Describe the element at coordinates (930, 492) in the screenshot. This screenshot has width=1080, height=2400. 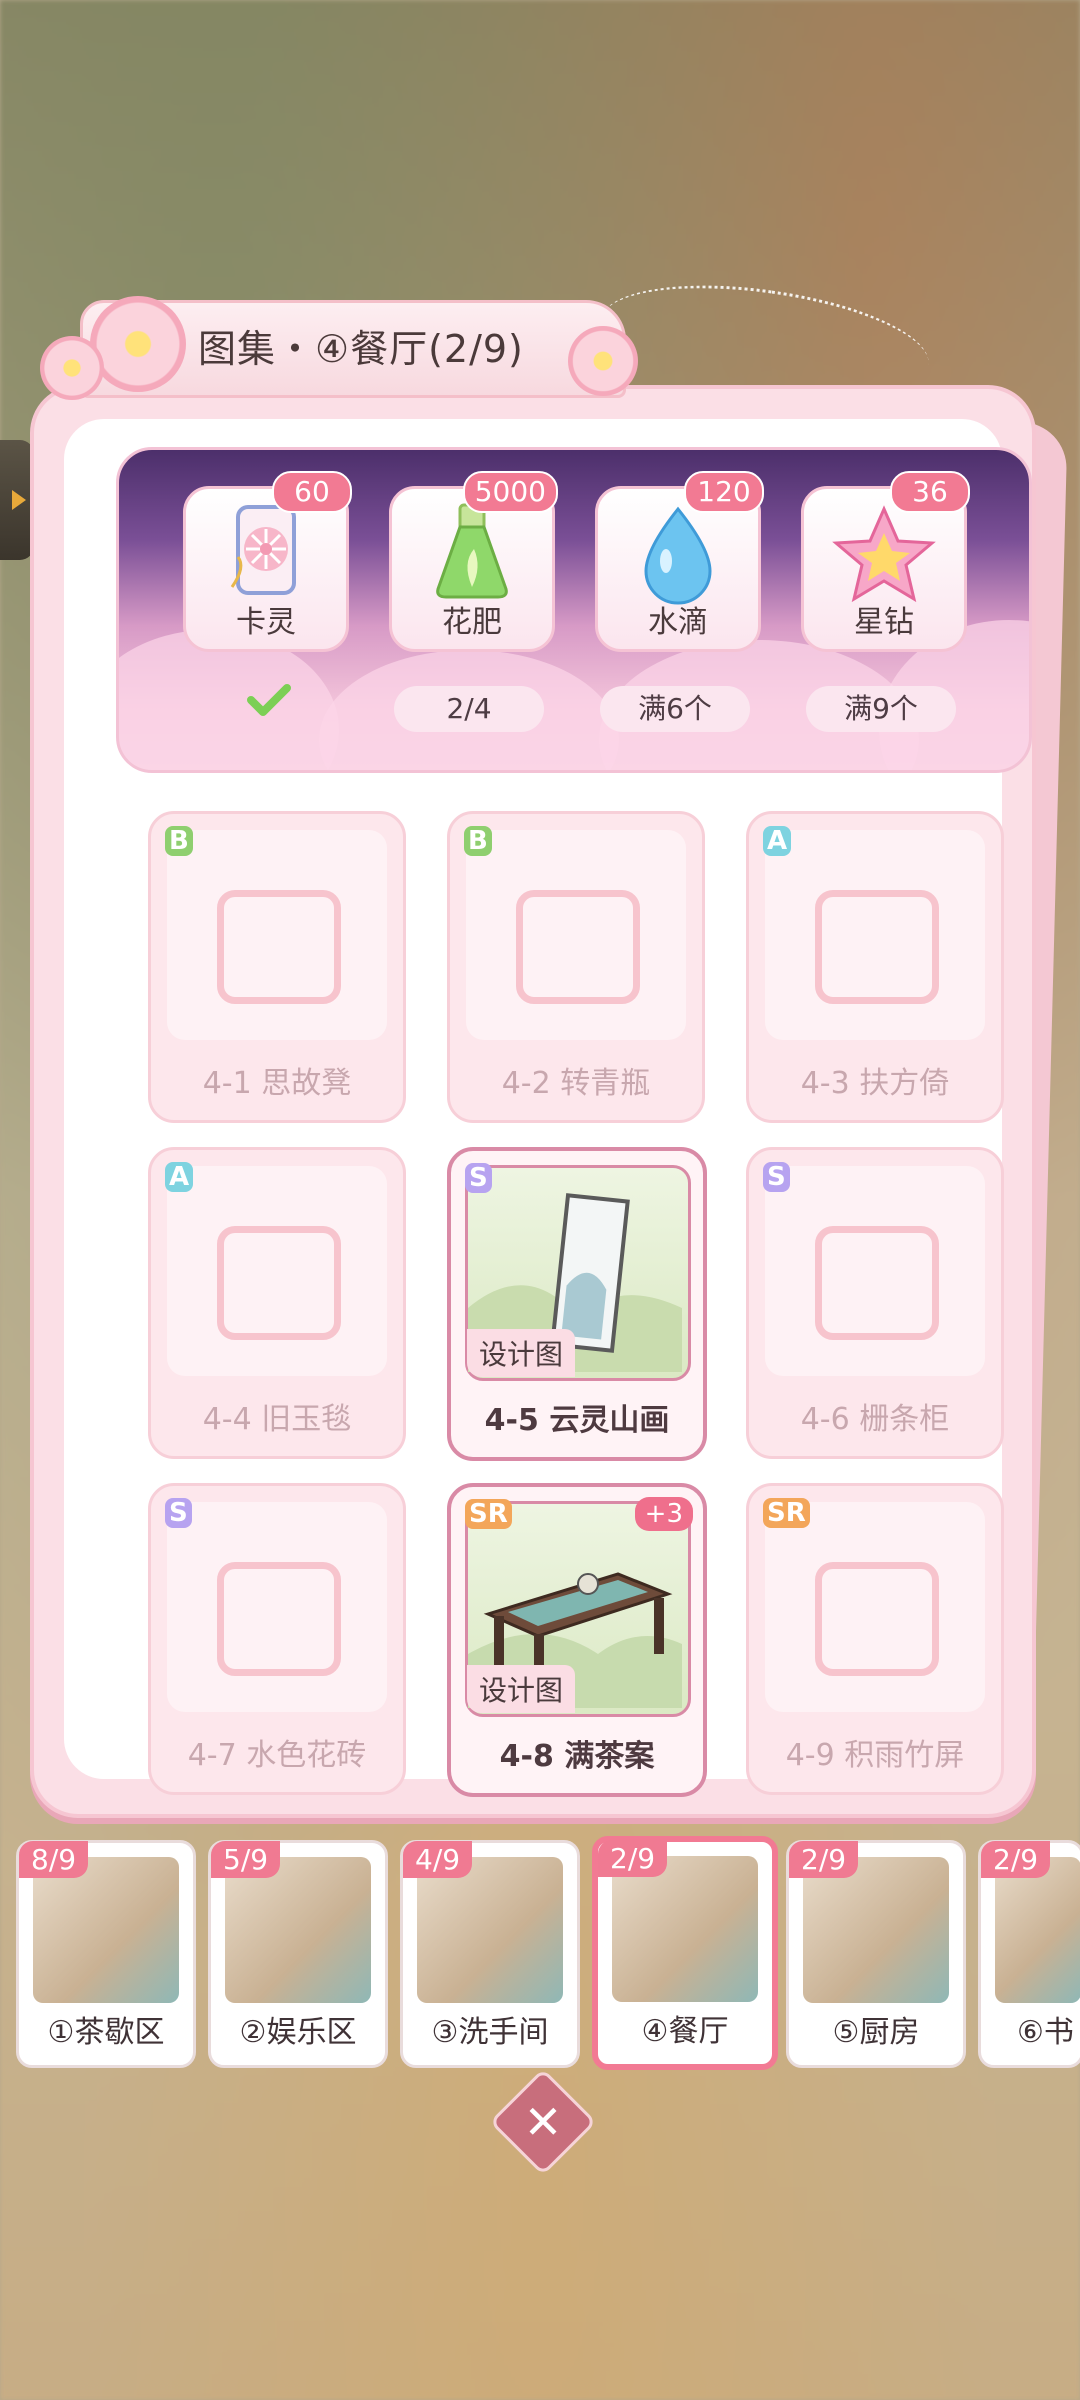
I see `reward-amount-badge: 36` at that location.